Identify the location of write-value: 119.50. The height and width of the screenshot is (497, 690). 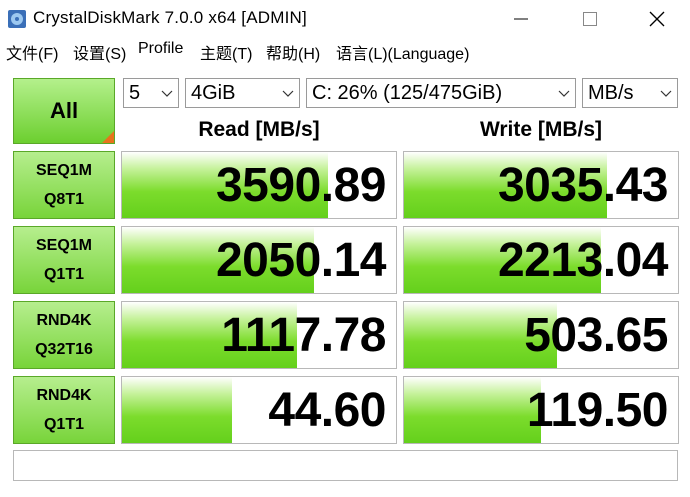
(597, 410).